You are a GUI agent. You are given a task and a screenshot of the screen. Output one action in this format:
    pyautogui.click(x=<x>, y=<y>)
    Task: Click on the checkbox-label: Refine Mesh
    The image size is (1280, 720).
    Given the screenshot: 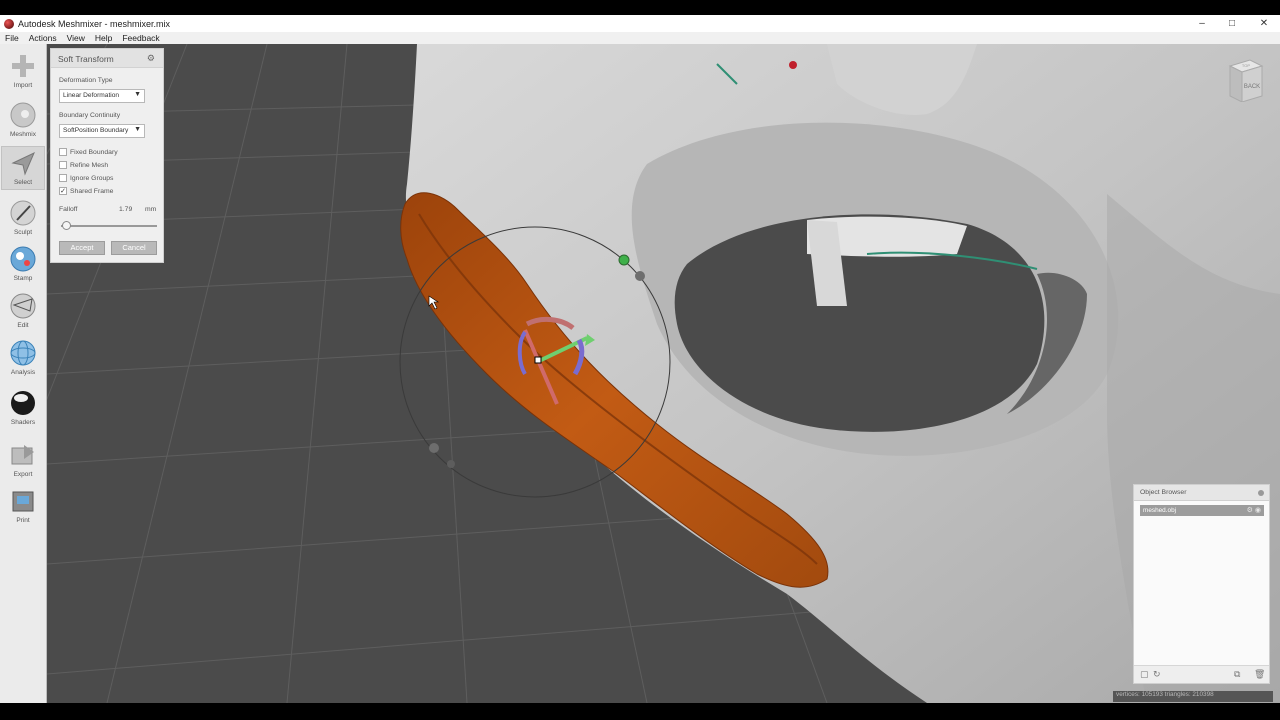 What is the action you would take?
    pyautogui.click(x=89, y=165)
    